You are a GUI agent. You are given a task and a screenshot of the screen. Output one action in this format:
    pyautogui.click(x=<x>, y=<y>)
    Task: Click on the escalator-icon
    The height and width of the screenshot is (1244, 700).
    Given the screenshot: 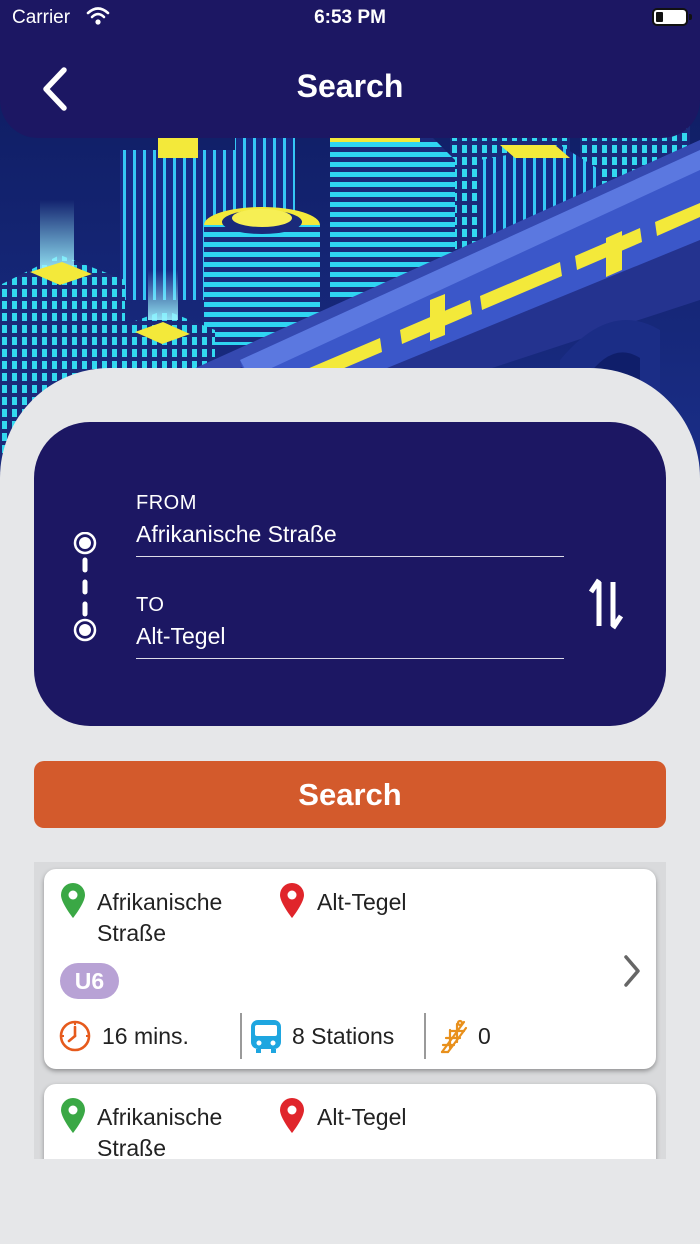 What is the action you would take?
    pyautogui.click(x=454, y=1036)
    